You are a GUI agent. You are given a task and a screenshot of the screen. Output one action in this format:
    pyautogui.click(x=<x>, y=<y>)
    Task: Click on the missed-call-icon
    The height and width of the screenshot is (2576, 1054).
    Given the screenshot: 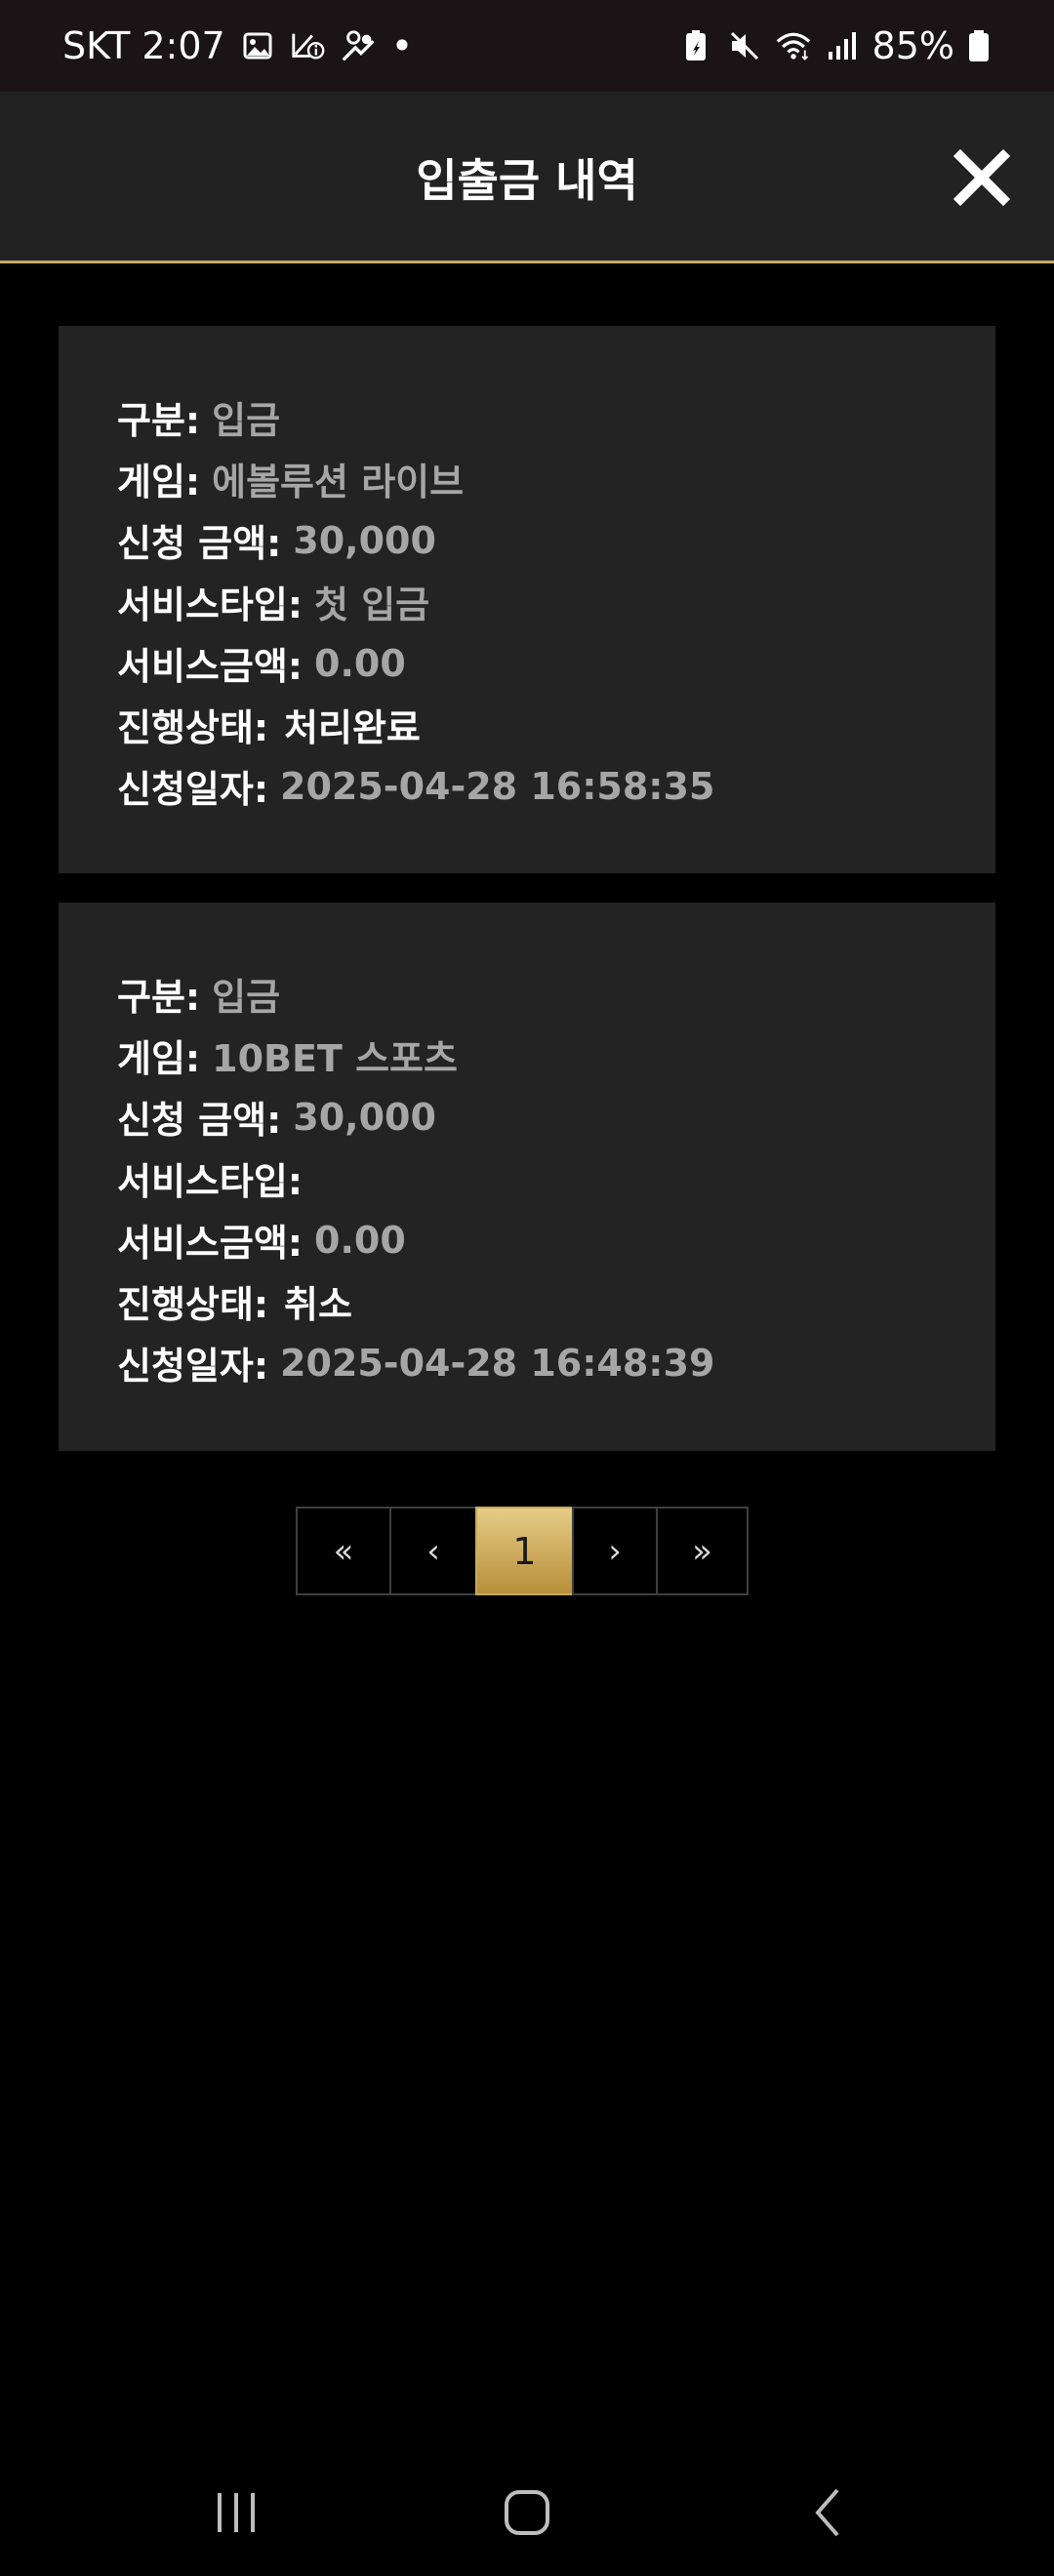 What is the action you would take?
    pyautogui.click(x=309, y=45)
    